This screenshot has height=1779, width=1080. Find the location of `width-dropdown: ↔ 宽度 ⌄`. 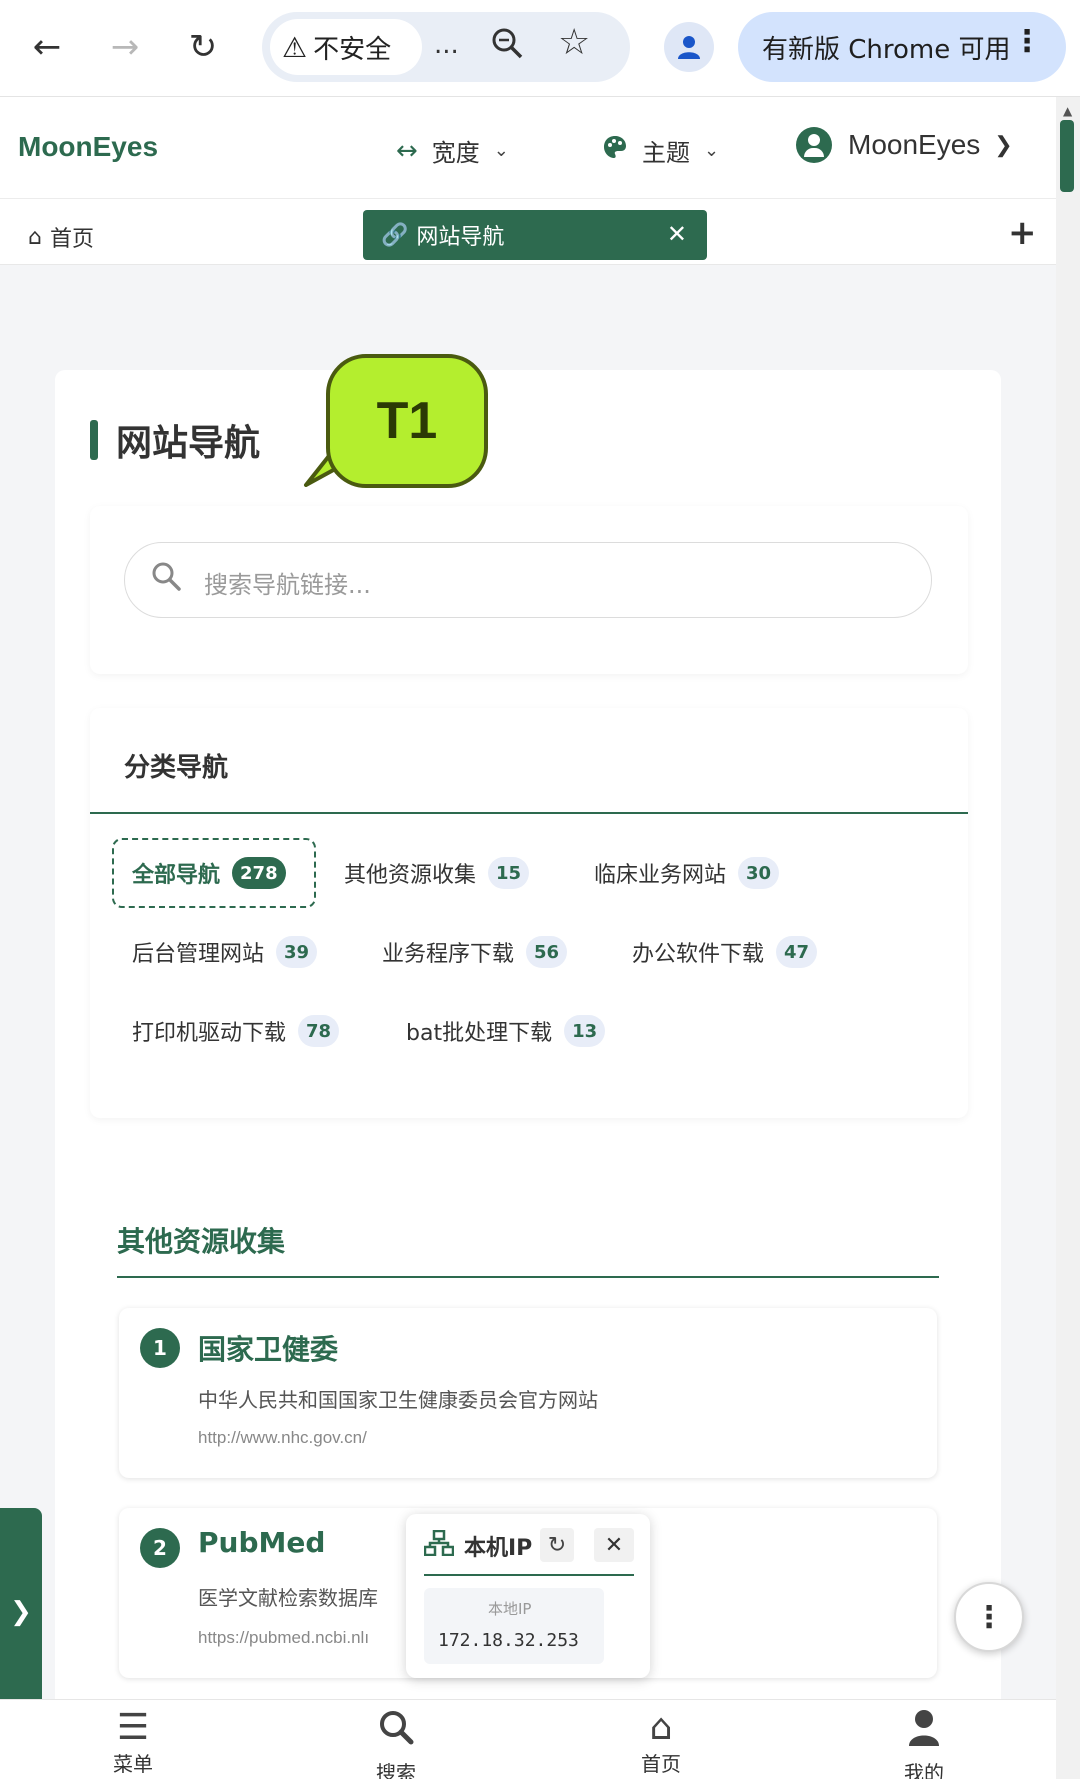

width-dropdown: ↔ 宽度 ⌄ is located at coordinates (452, 150).